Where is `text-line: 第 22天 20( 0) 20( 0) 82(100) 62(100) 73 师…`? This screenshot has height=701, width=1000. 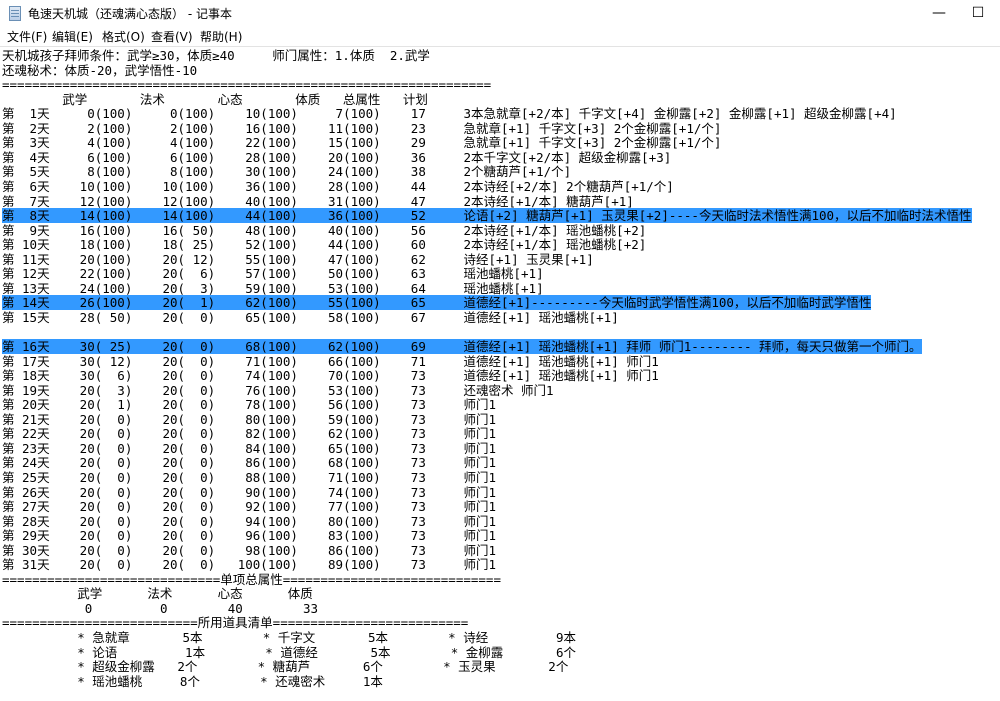 text-line: 第 22天 20( 0) 20( 0) 82(100) 62(100) 73 师… is located at coordinates (249, 434).